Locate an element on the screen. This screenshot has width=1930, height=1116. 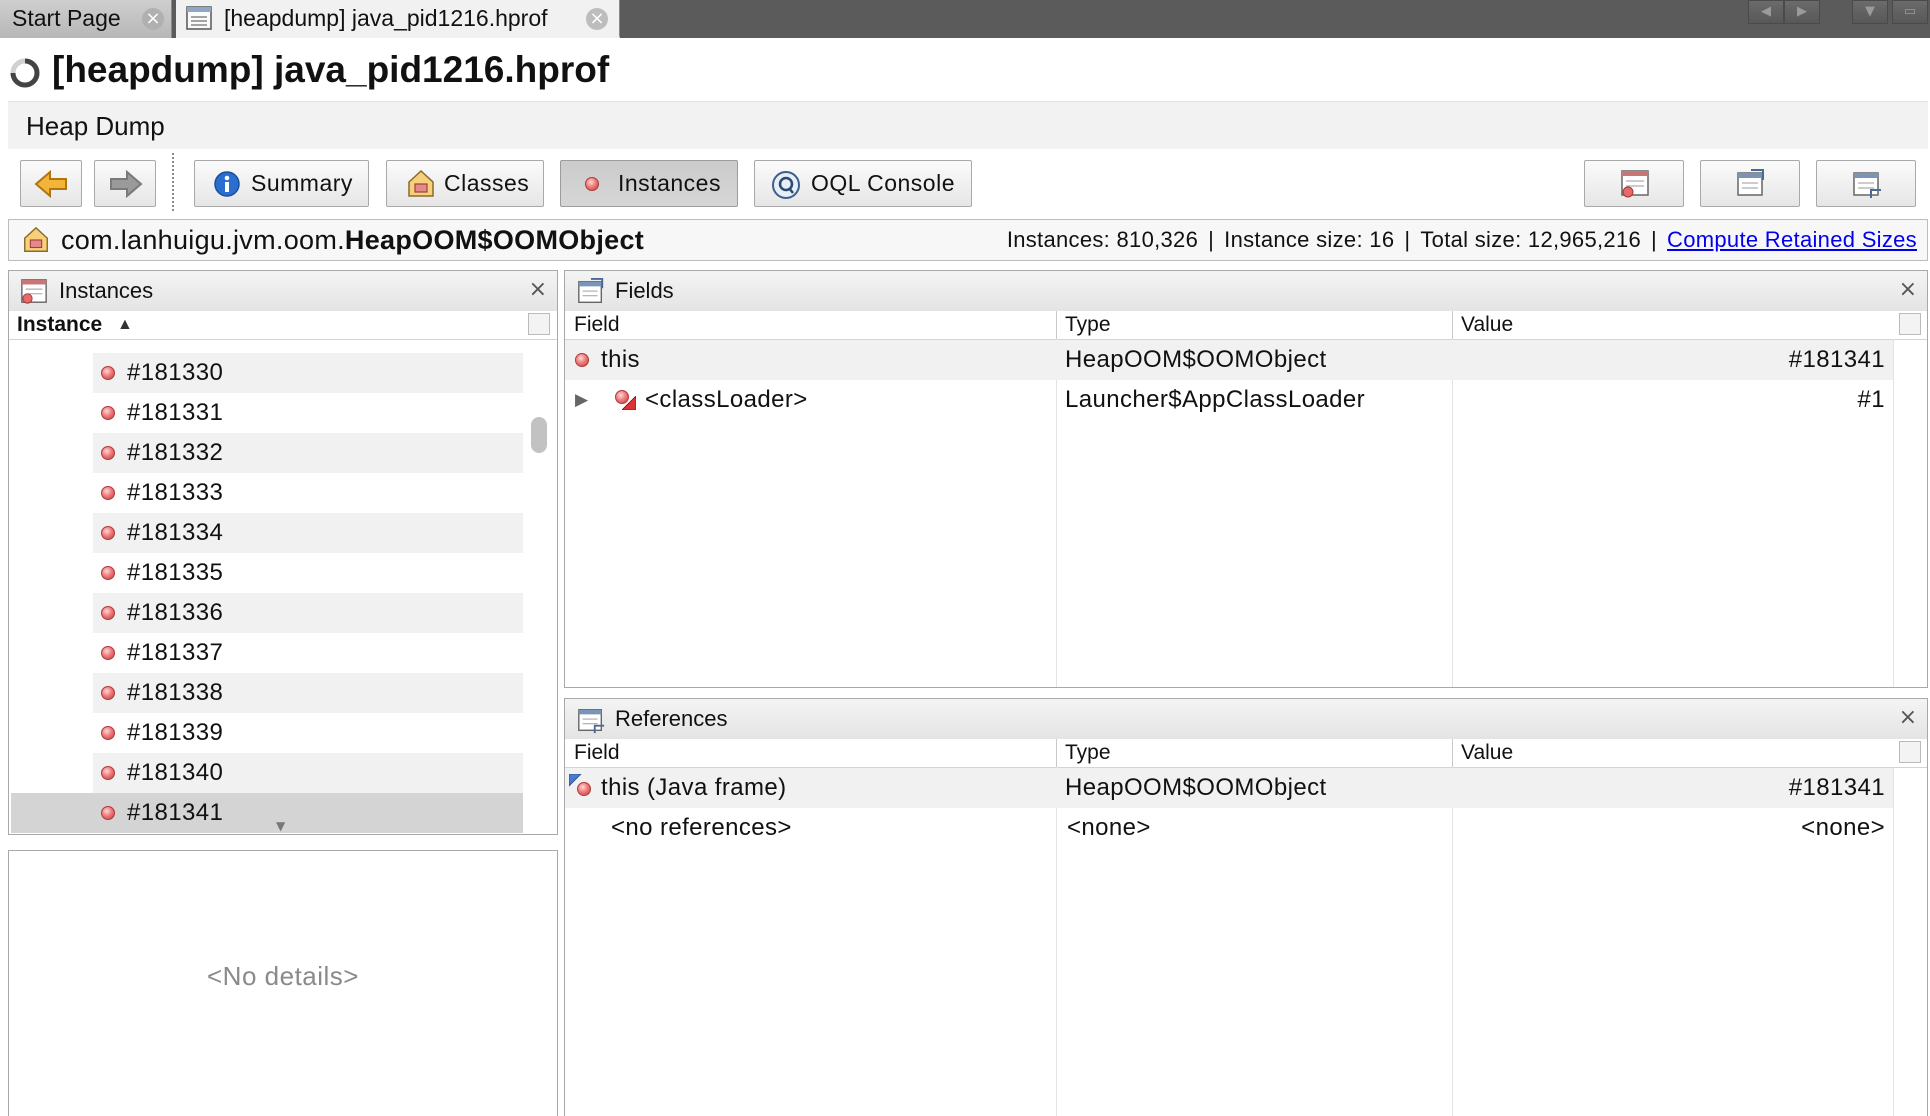
sort-ascending-icon: ▲ is located at coordinates (125, 325).